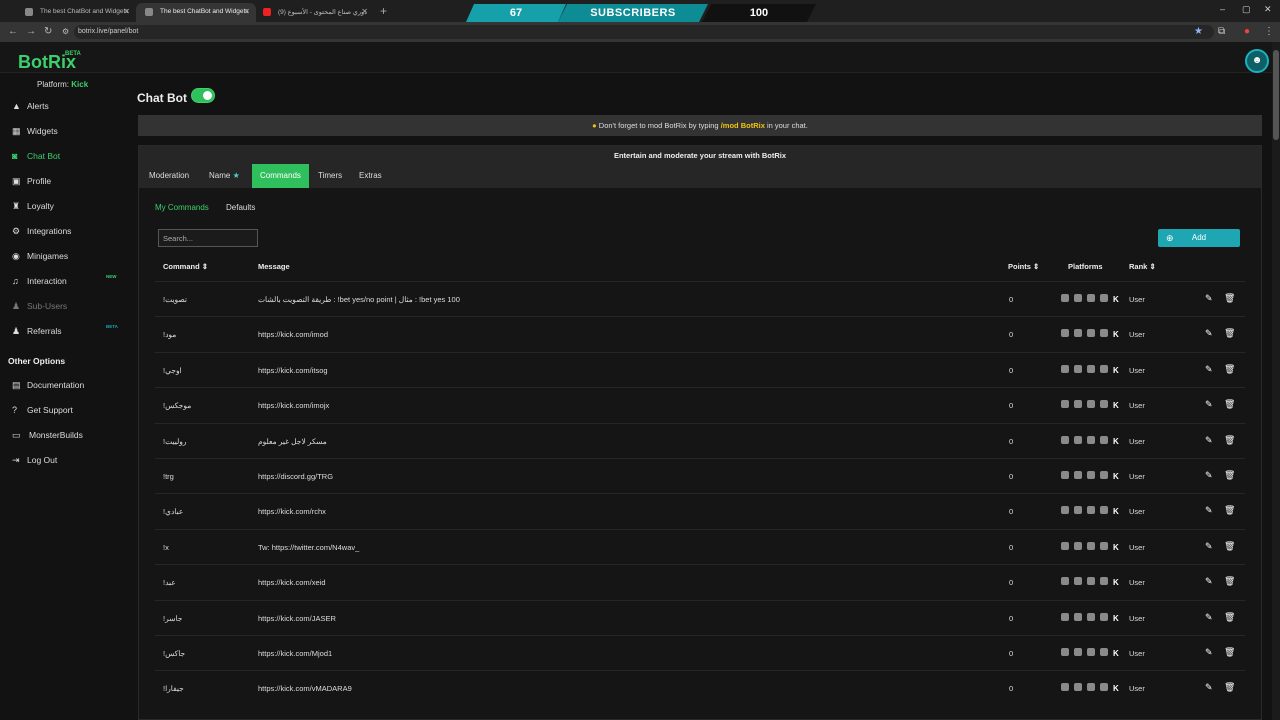  Describe the element at coordinates (370, 176) in the screenshot. I see `tab-extras: Extras` at that location.